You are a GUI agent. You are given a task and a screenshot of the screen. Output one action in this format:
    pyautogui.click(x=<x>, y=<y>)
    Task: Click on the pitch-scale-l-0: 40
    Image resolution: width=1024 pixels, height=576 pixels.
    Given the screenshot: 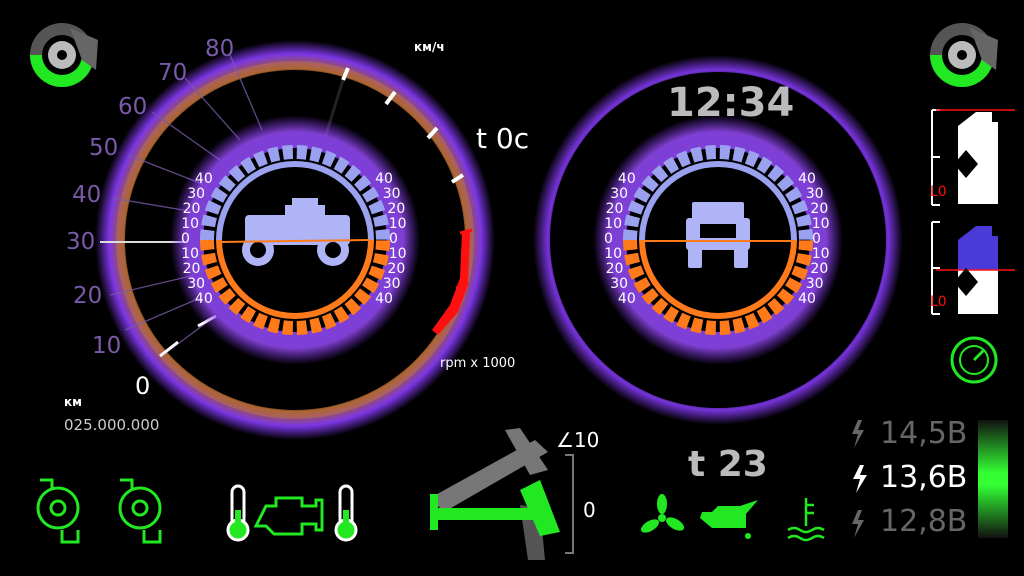 What is the action you would take?
    pyautogui.click(x=203, y=179)
    